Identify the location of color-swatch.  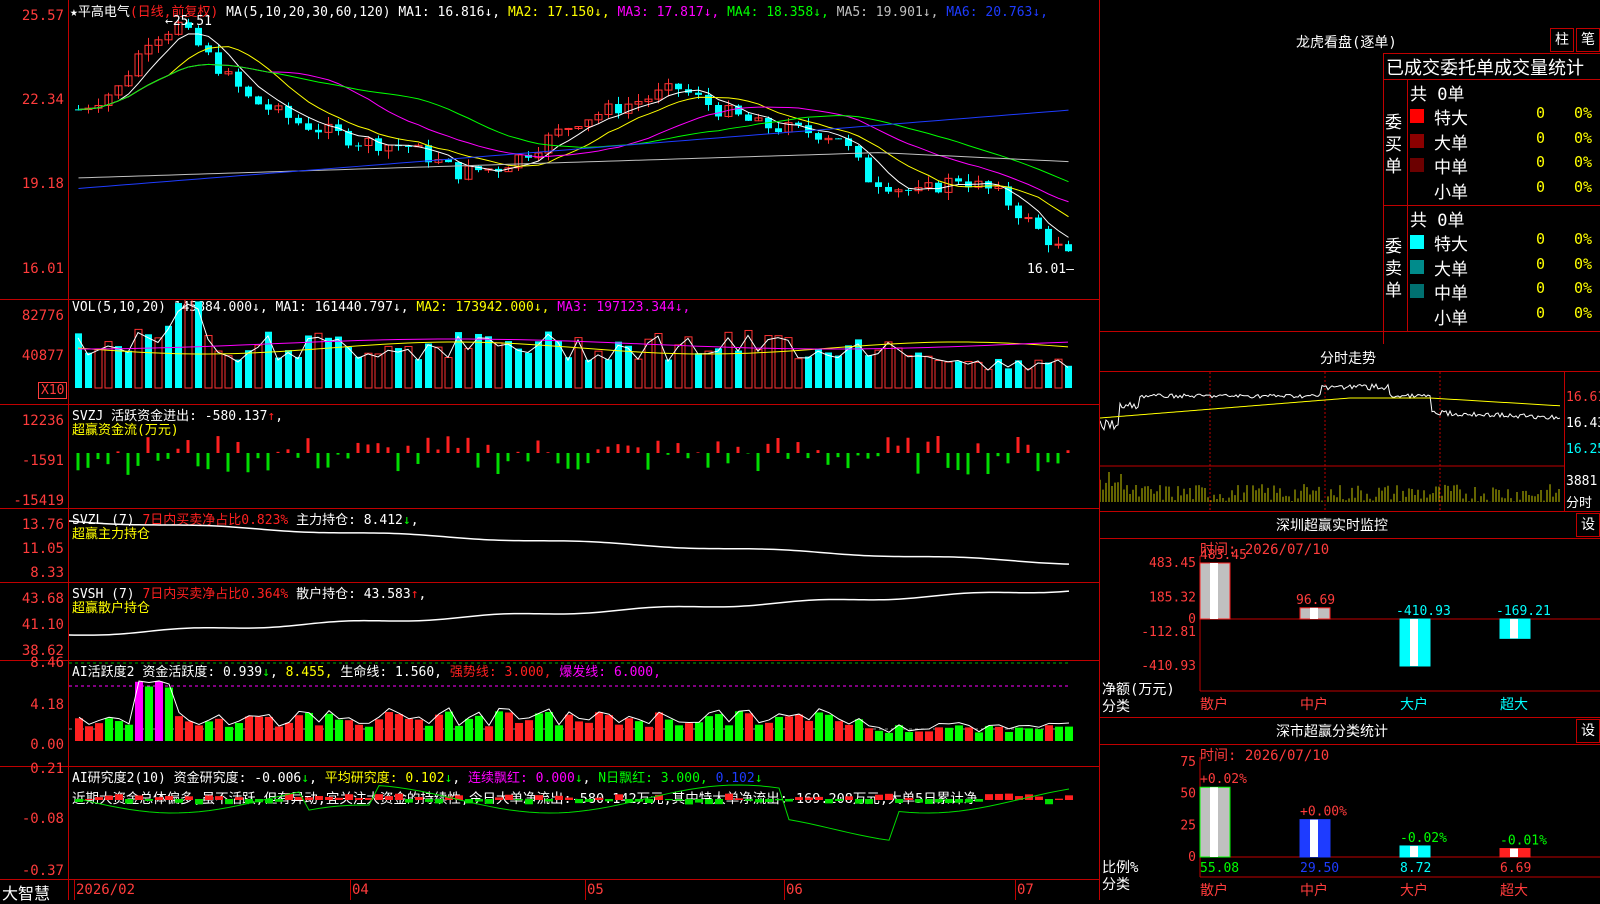
(1417, 165).